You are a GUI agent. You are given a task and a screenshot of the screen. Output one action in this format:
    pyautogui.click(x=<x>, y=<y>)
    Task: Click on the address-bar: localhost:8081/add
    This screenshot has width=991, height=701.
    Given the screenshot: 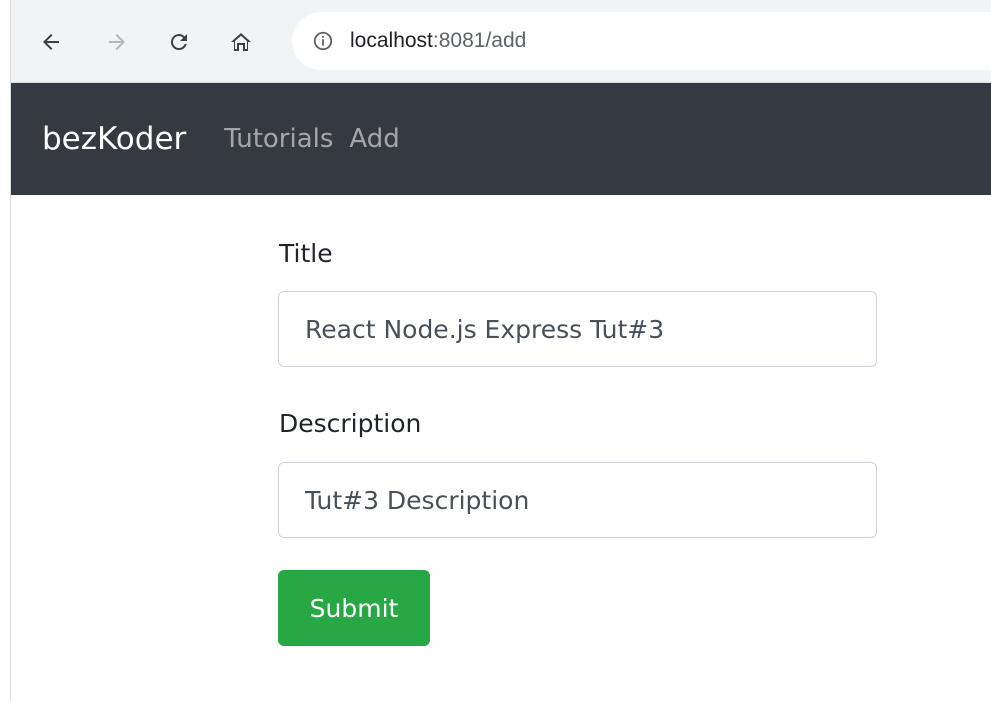 What is the action you would take?
    pyautogui.click(x=641, y=41)
    